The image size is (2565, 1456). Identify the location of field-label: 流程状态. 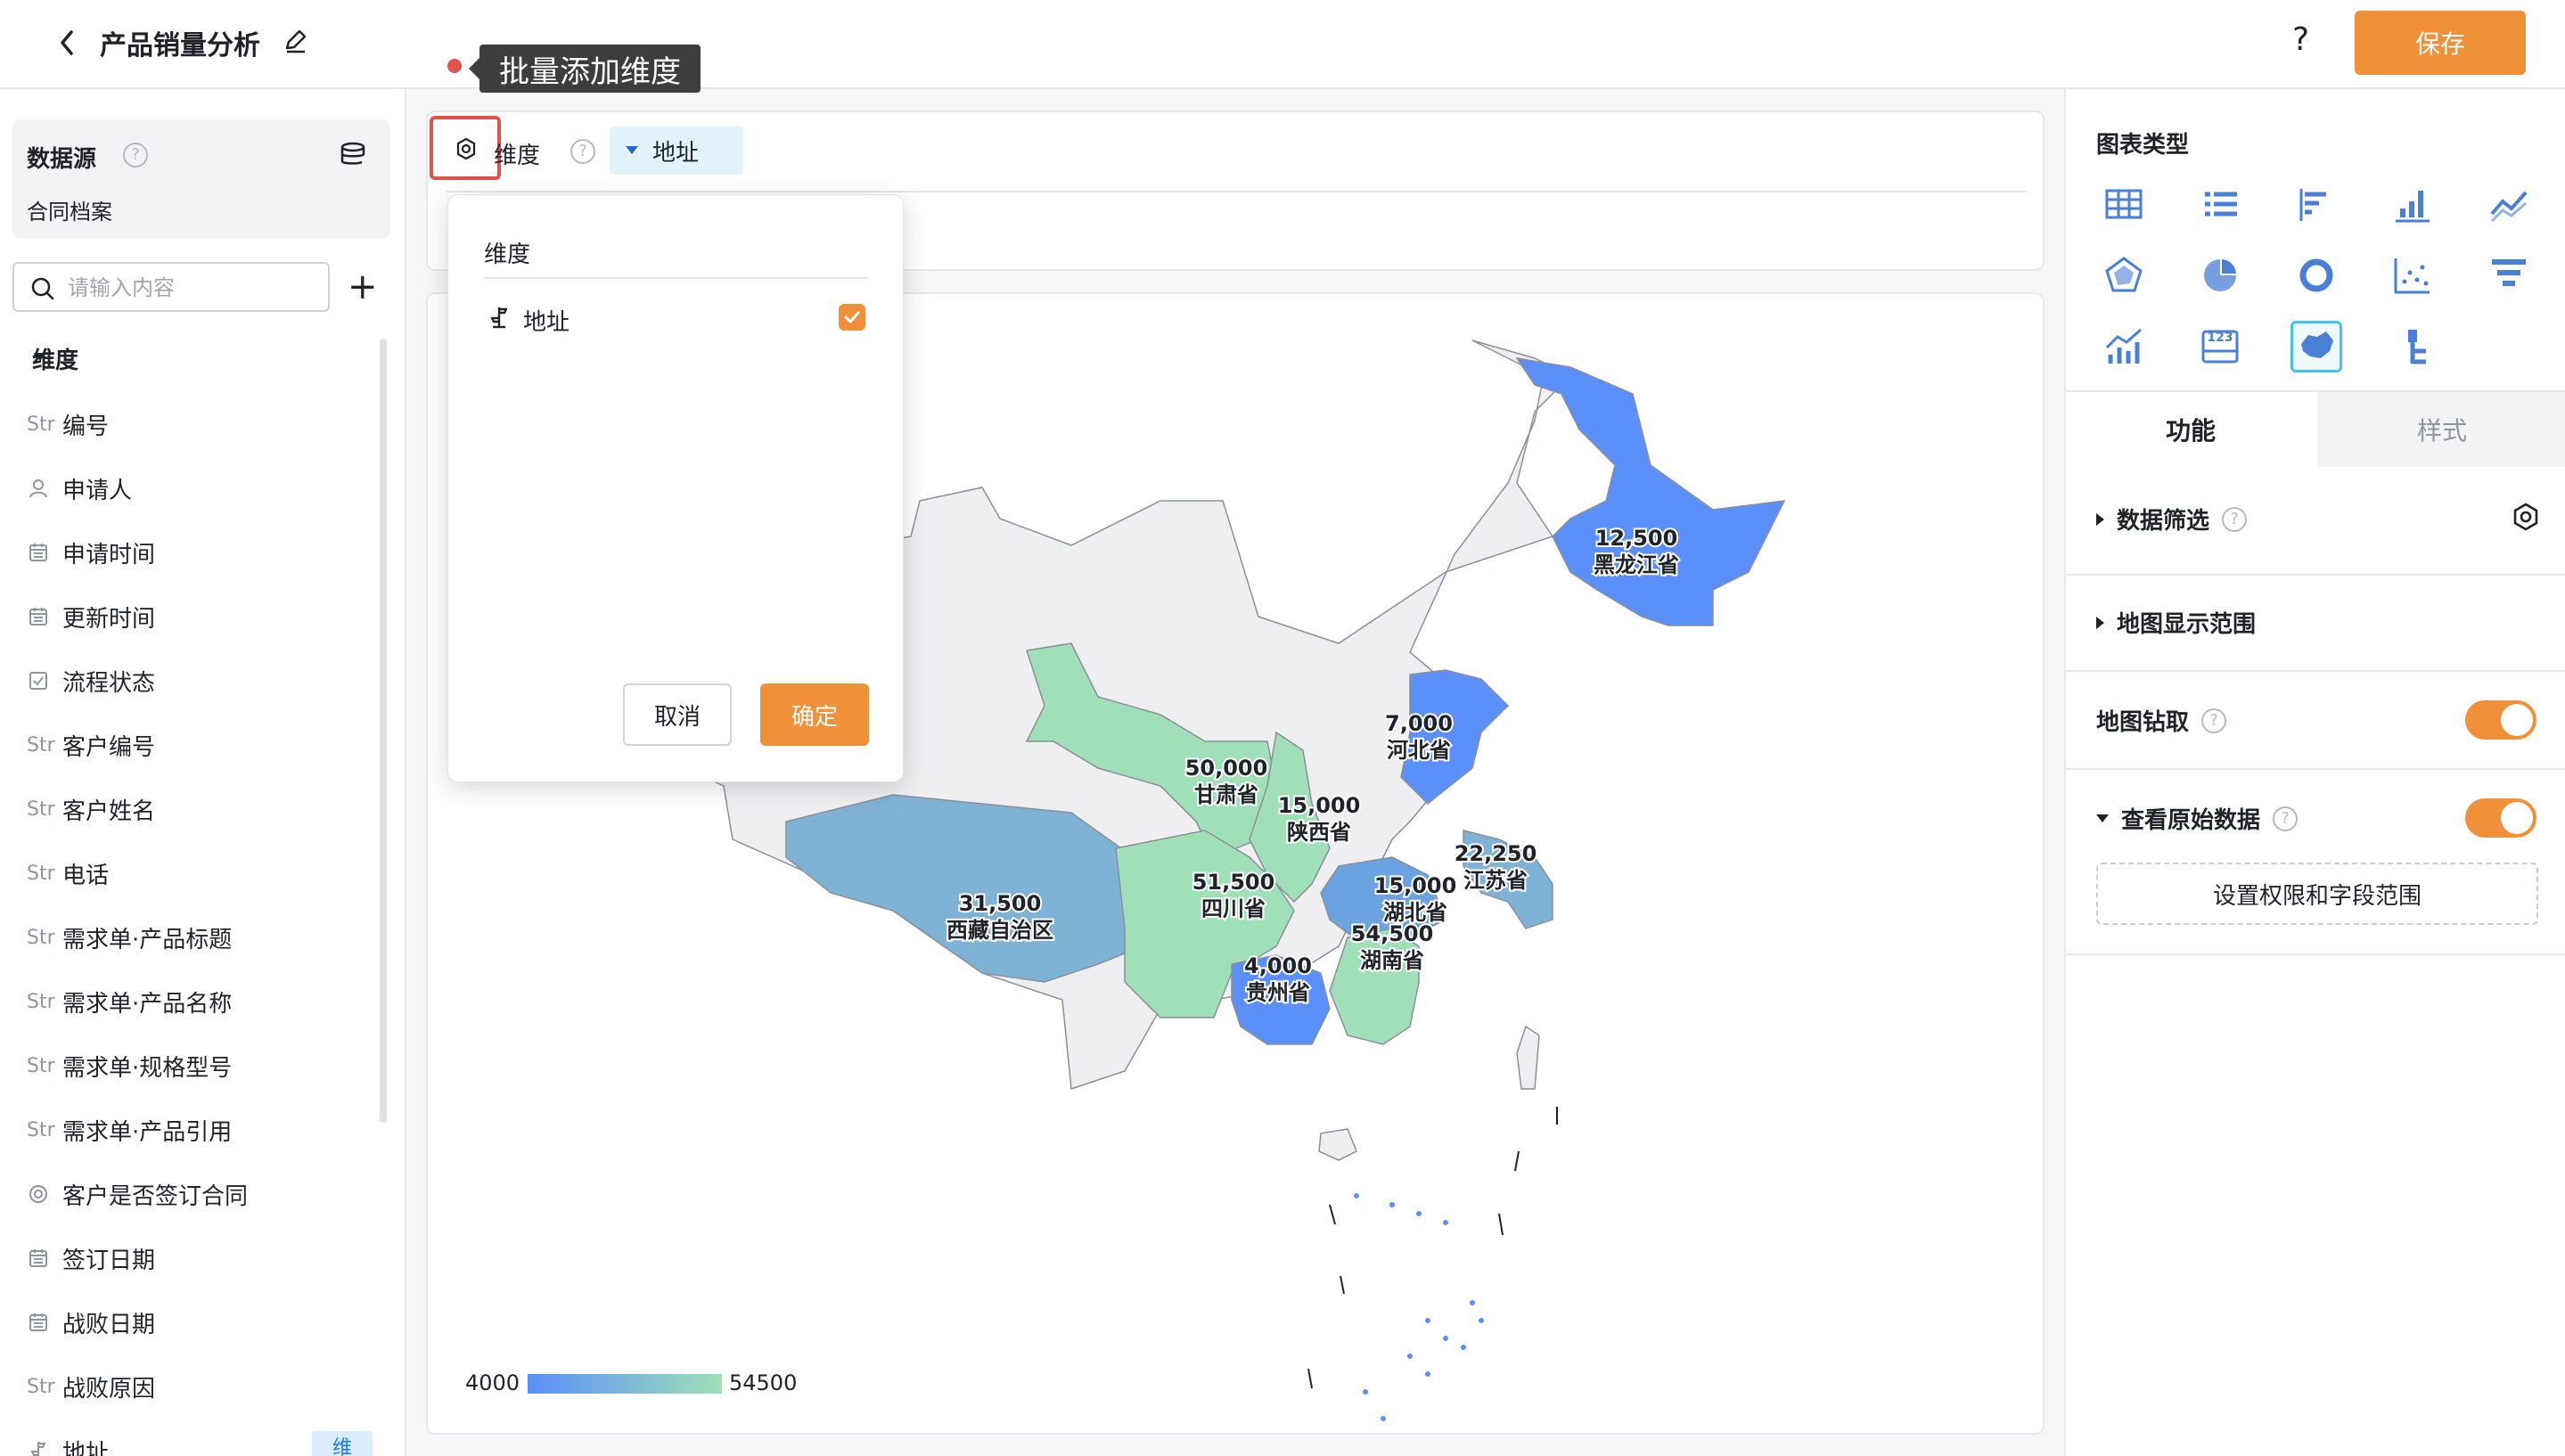
(109, 683).